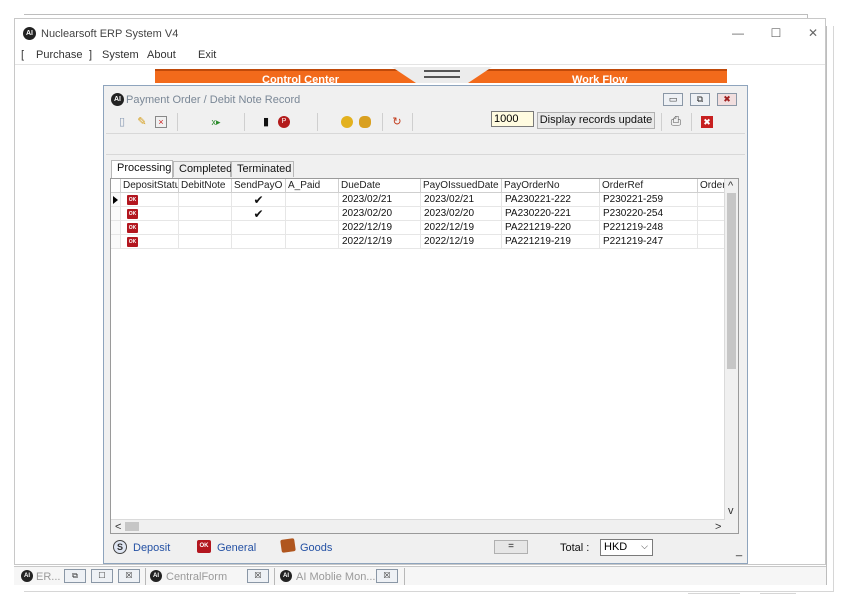 The height and width of the screenshot is (600, 844). I want to click on scroll-right-arrow-icon: >, so click(718, 527).